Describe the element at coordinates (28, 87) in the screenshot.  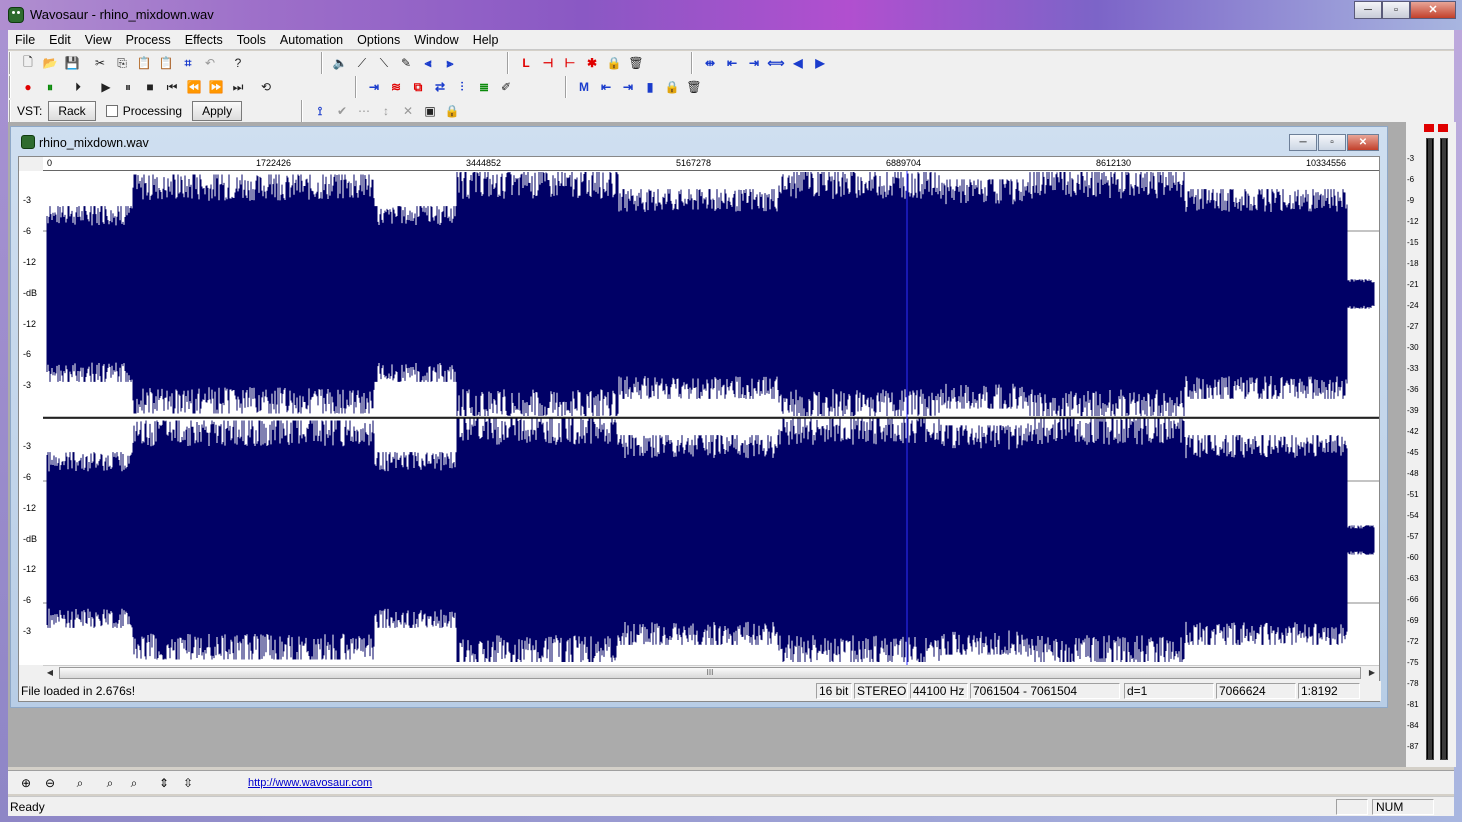
I see `record-icon: ●` at that location.